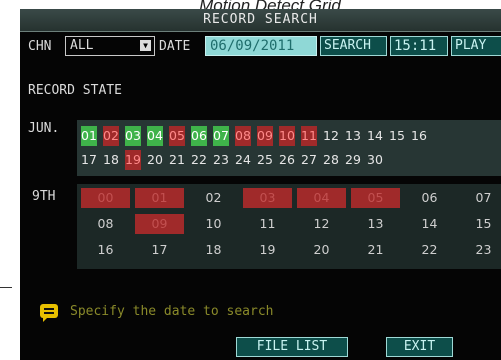 The width and height of the screenshot is (501, 360). What do you see at coordinates (89, 160) in the screenshot?
I see `day-cell: 17` at bounding box center [89, 160].